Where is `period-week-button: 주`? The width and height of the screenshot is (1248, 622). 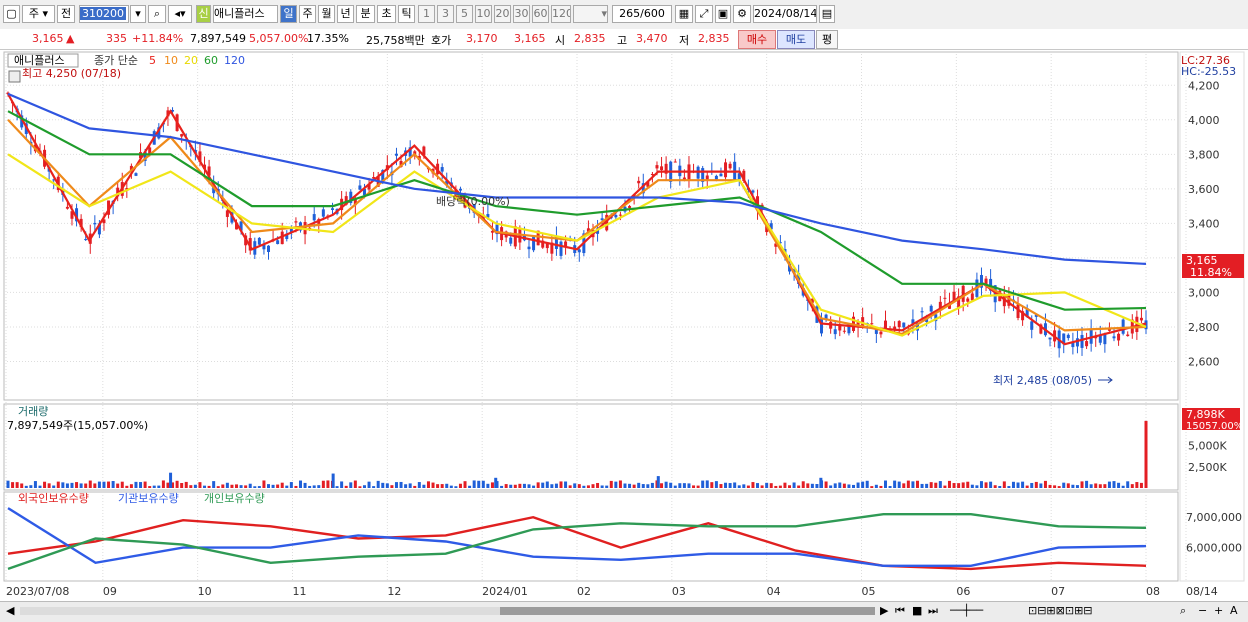 period-week-button: 주 is located at coordinates (307, 14).